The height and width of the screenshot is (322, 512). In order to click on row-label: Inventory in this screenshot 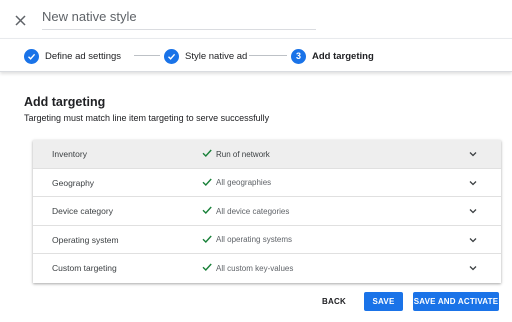, I will do `click(69, 154)`.